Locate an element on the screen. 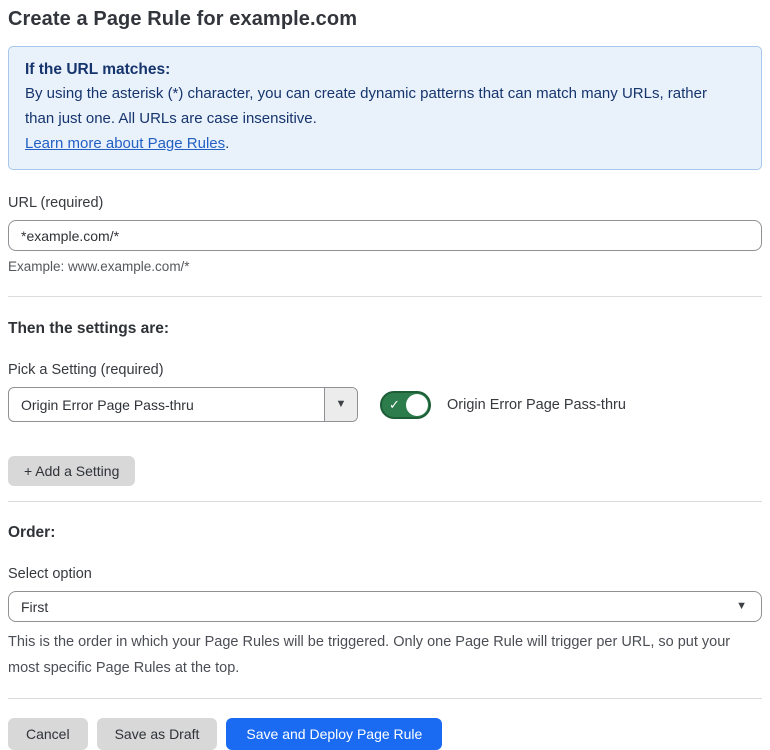  add-setting-button: + Add a Setting is located at coordinates (72, 471).